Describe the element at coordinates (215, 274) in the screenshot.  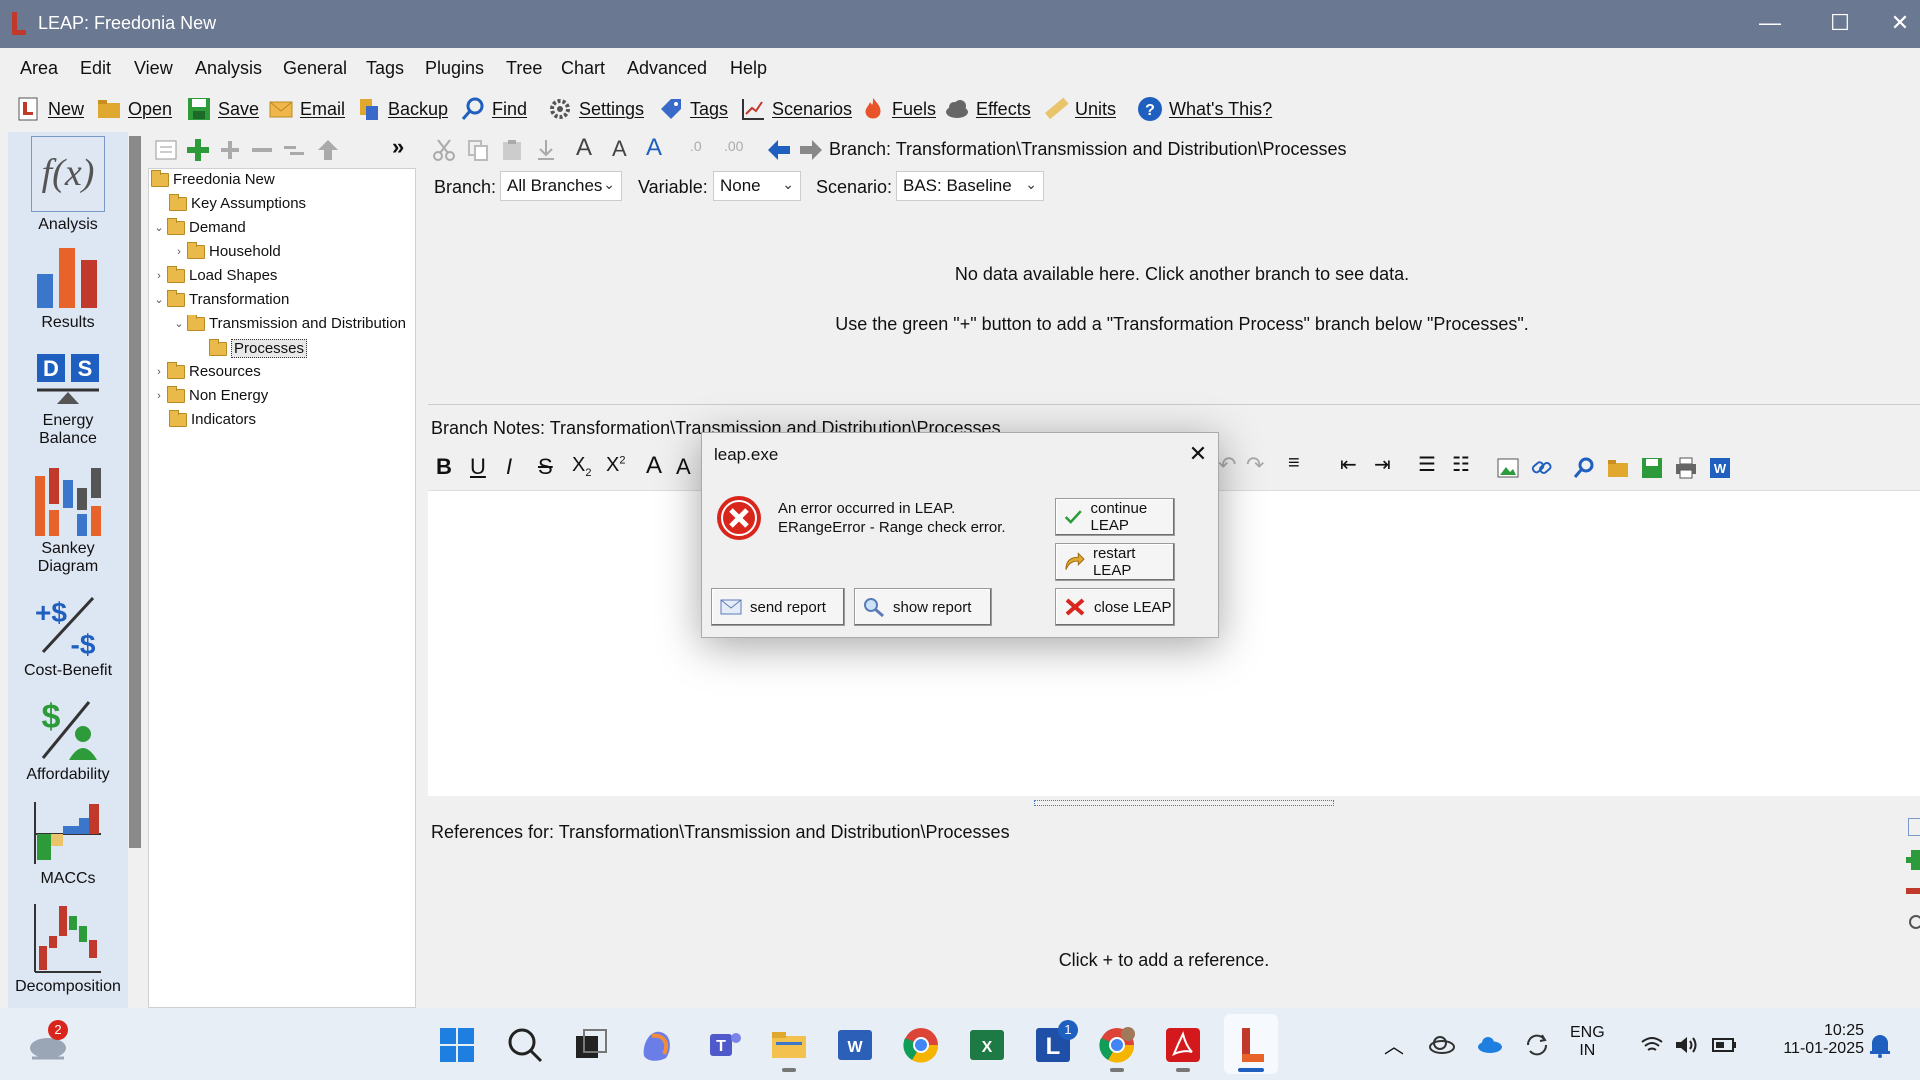
I see `tree-node-load-shapes: › Load Shapes` at that location.